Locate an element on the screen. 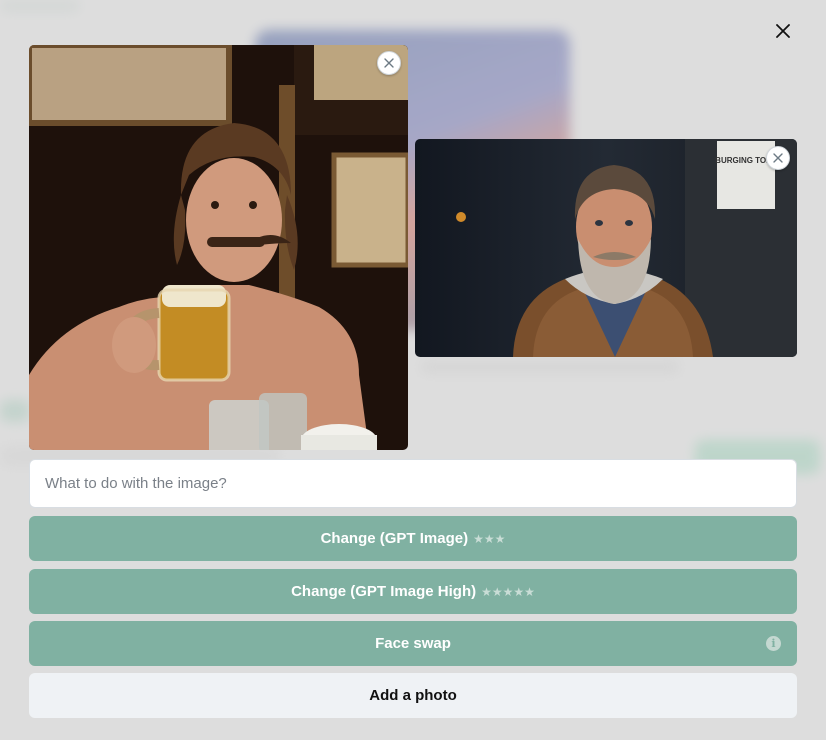 The height and width of the screenshot is (740, 826). photo-bearded-man: BURGING TOLK is located at coordinates (606, 248).